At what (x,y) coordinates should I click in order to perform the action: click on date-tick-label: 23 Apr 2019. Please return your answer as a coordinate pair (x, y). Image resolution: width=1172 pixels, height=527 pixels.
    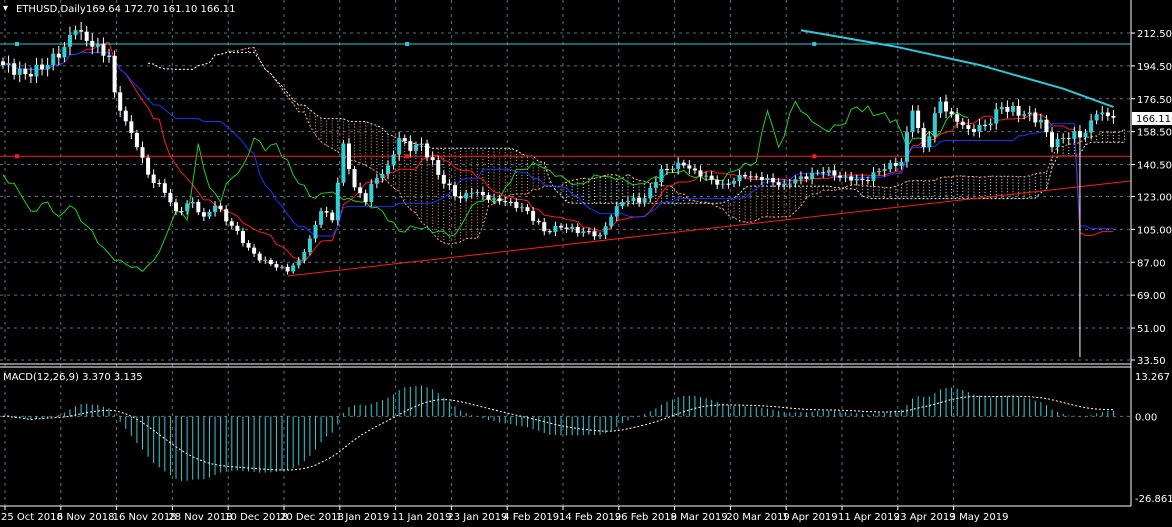
    Looking at the image, I should click on (925, 517).